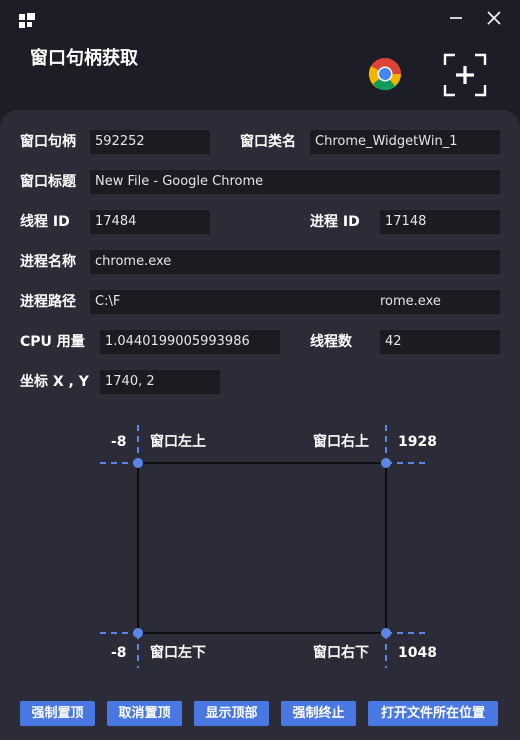 The height and width of the screenshot is (740, 520). Describe the element at coordinates (465, 75) in the screenshot. I see `crosshair-capture-icon` at that location.